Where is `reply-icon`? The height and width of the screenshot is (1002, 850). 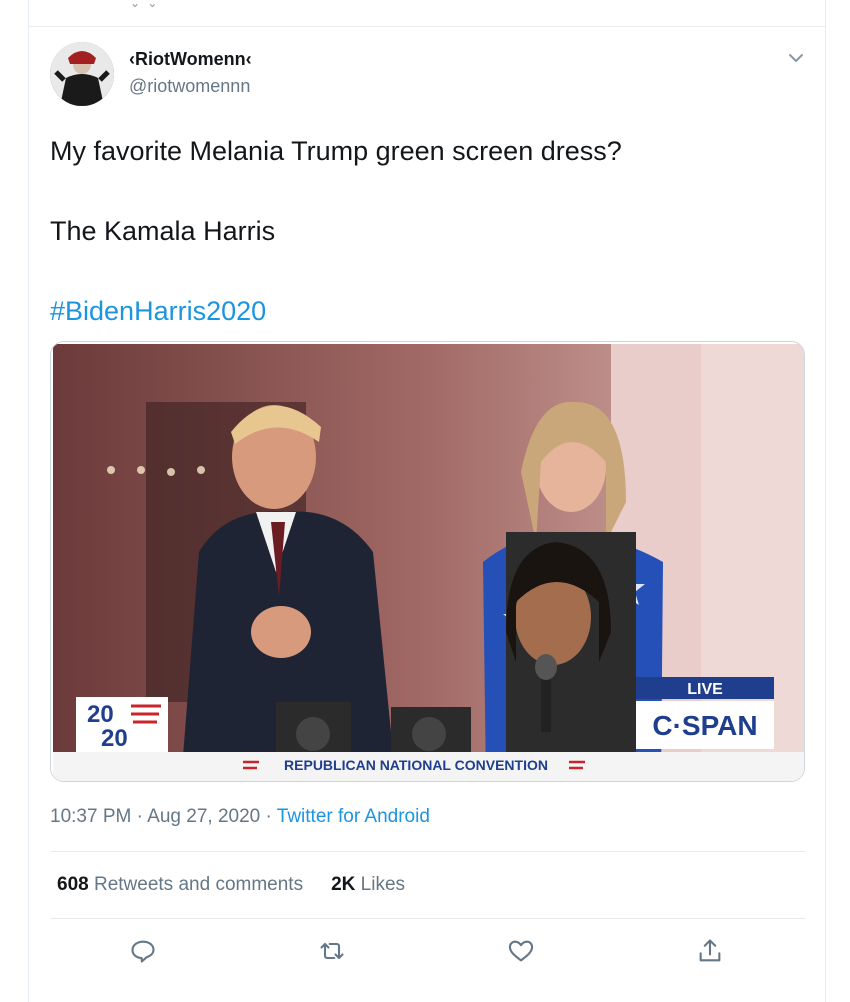 reply-icon is located at coordinates (143, 951).